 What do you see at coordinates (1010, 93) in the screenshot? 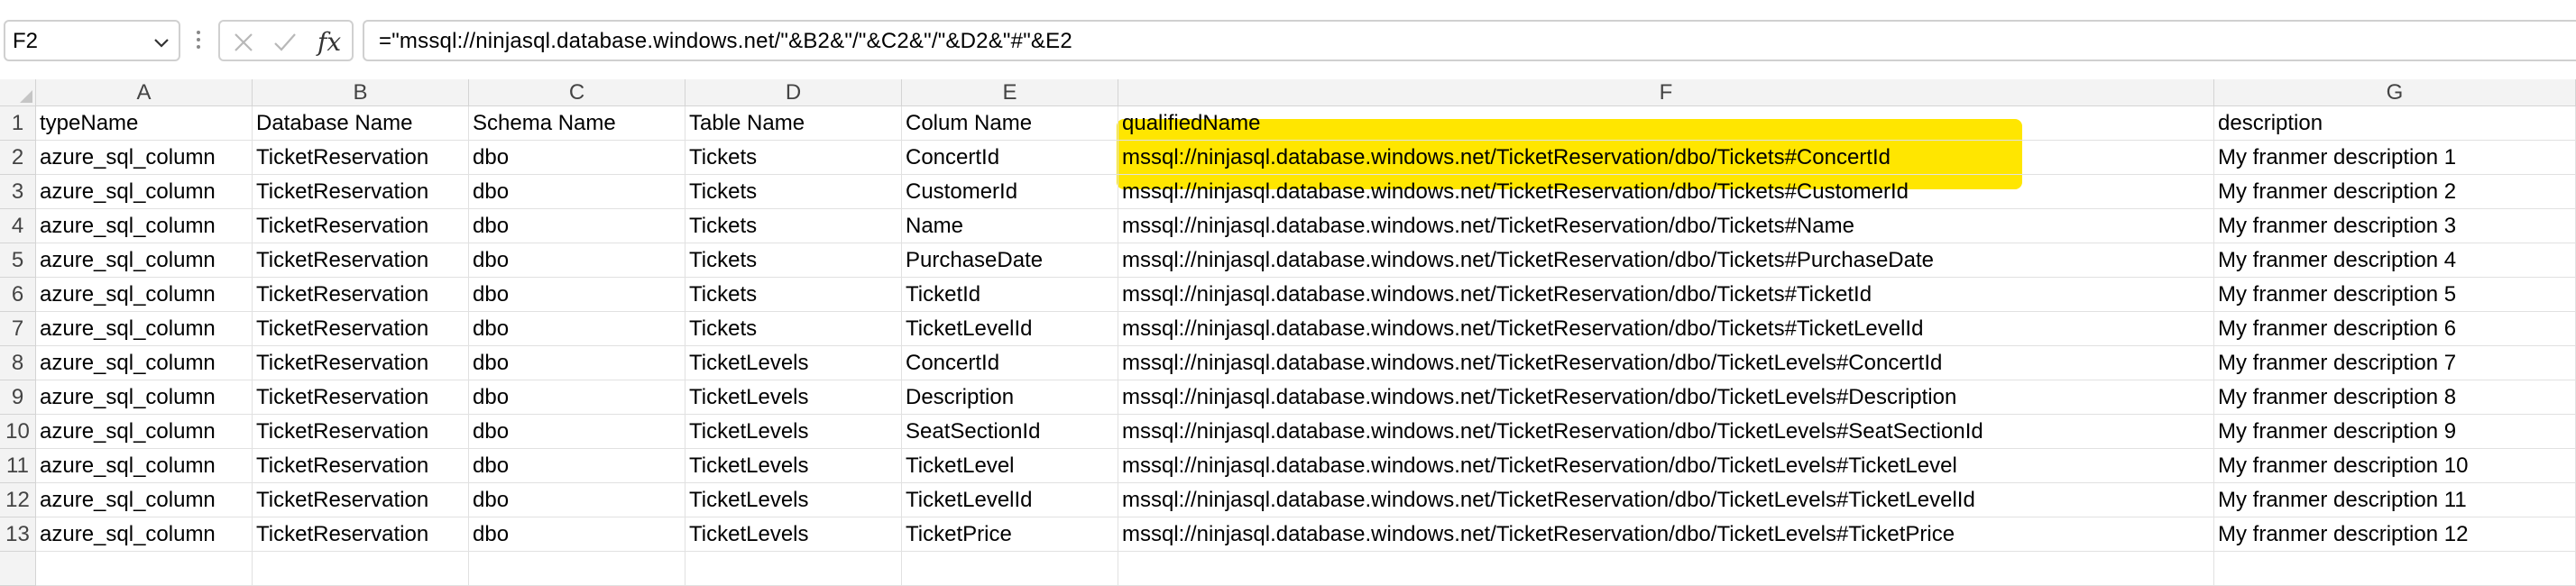
I see `column-header-e: E` at bounding box center [1010, 93].